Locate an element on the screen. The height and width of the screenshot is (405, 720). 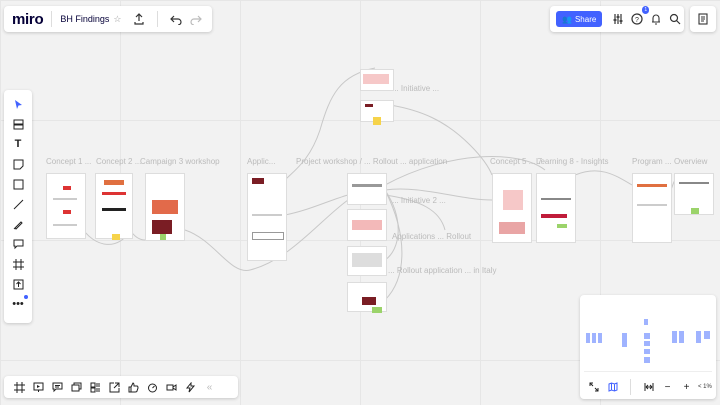
zoom-in-icon: + is located at coordinates (686, 387).